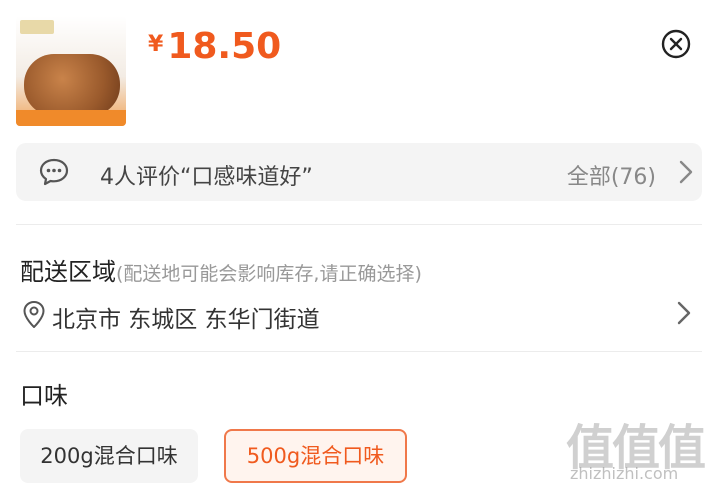 The height and width of the screenshot is (495, 720). Describe the element at coordinates (359, 172) in the screenshot. I see `review-summary-row: 4人评价“口感味道好” 全部(76)` at that location.